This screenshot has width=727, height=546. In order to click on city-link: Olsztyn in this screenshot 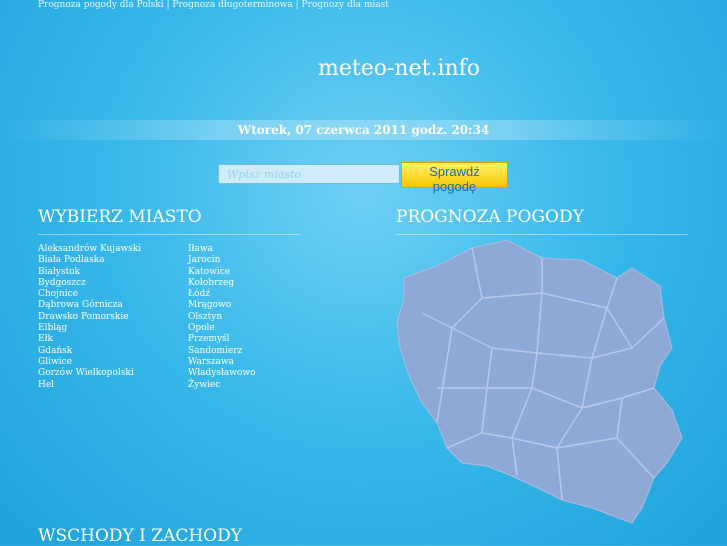, I will do `click(222, 317)`.